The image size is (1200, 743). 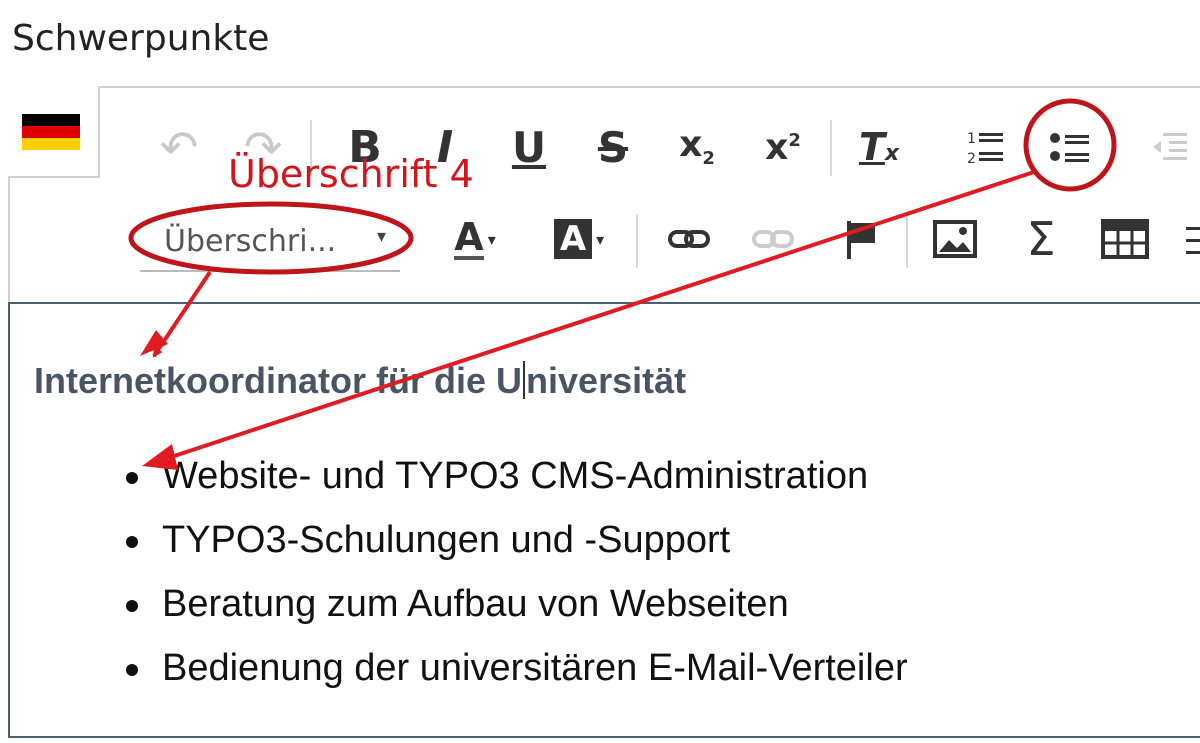 I want to click on list-item: TYPO3-Schulungen und -Support, so click(x=514, y=540).